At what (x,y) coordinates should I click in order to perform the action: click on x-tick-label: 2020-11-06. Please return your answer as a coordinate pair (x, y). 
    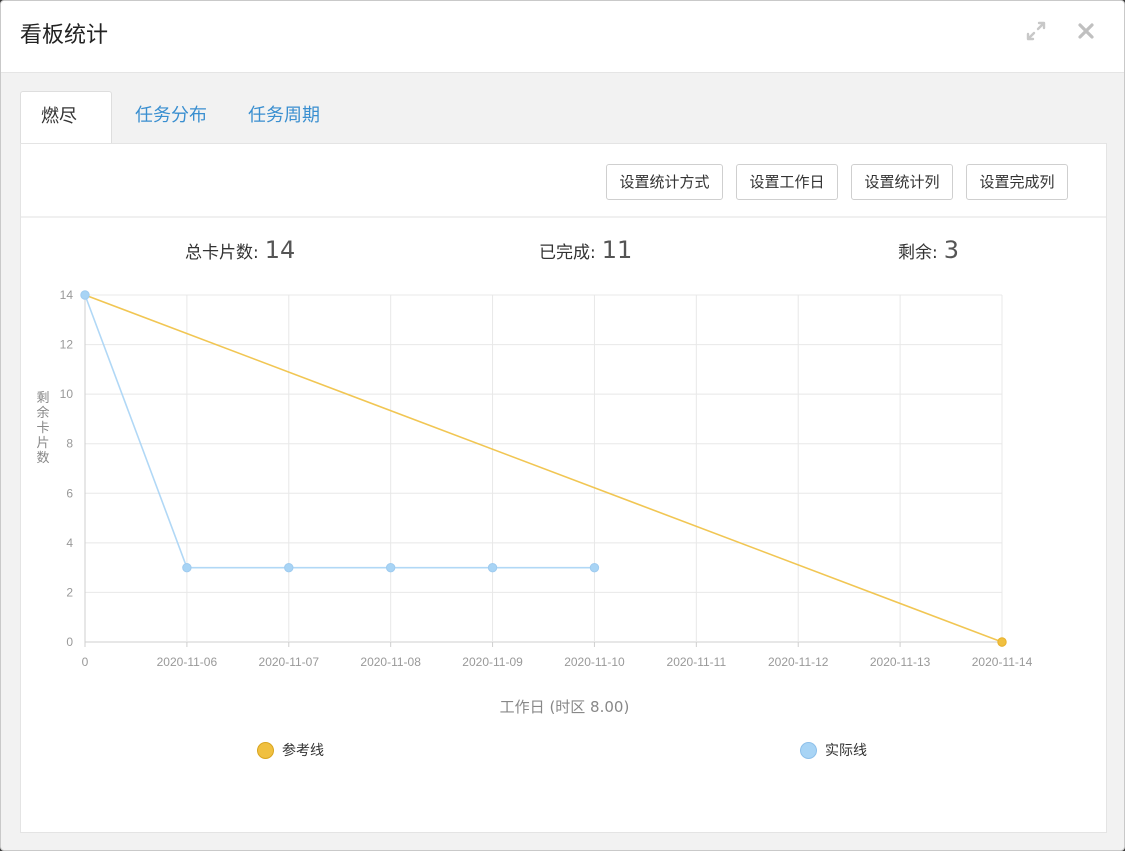
    Looking at the image, I should click on (187, 662).